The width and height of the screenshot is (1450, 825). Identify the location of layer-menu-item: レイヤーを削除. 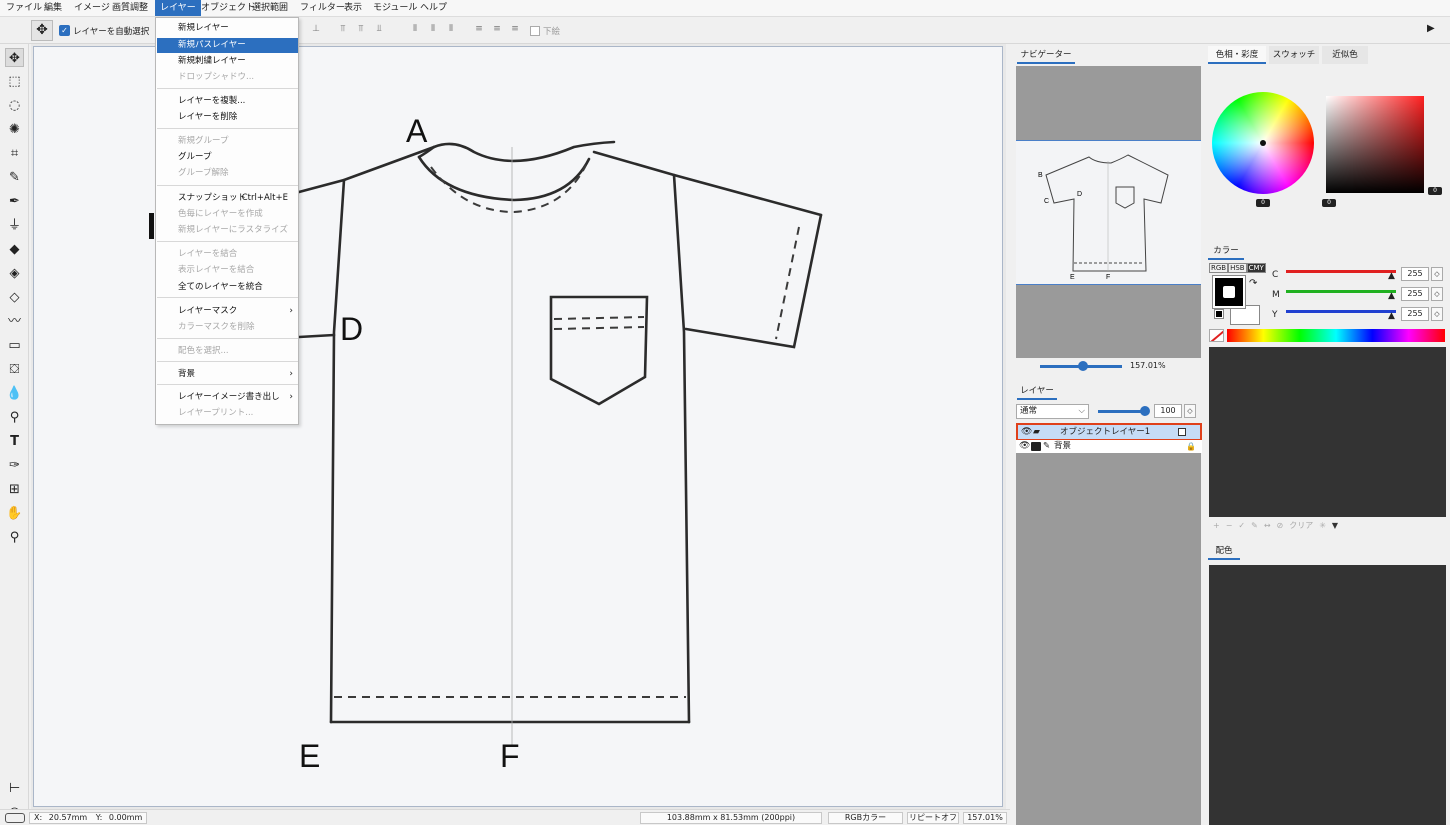
(227, 117).